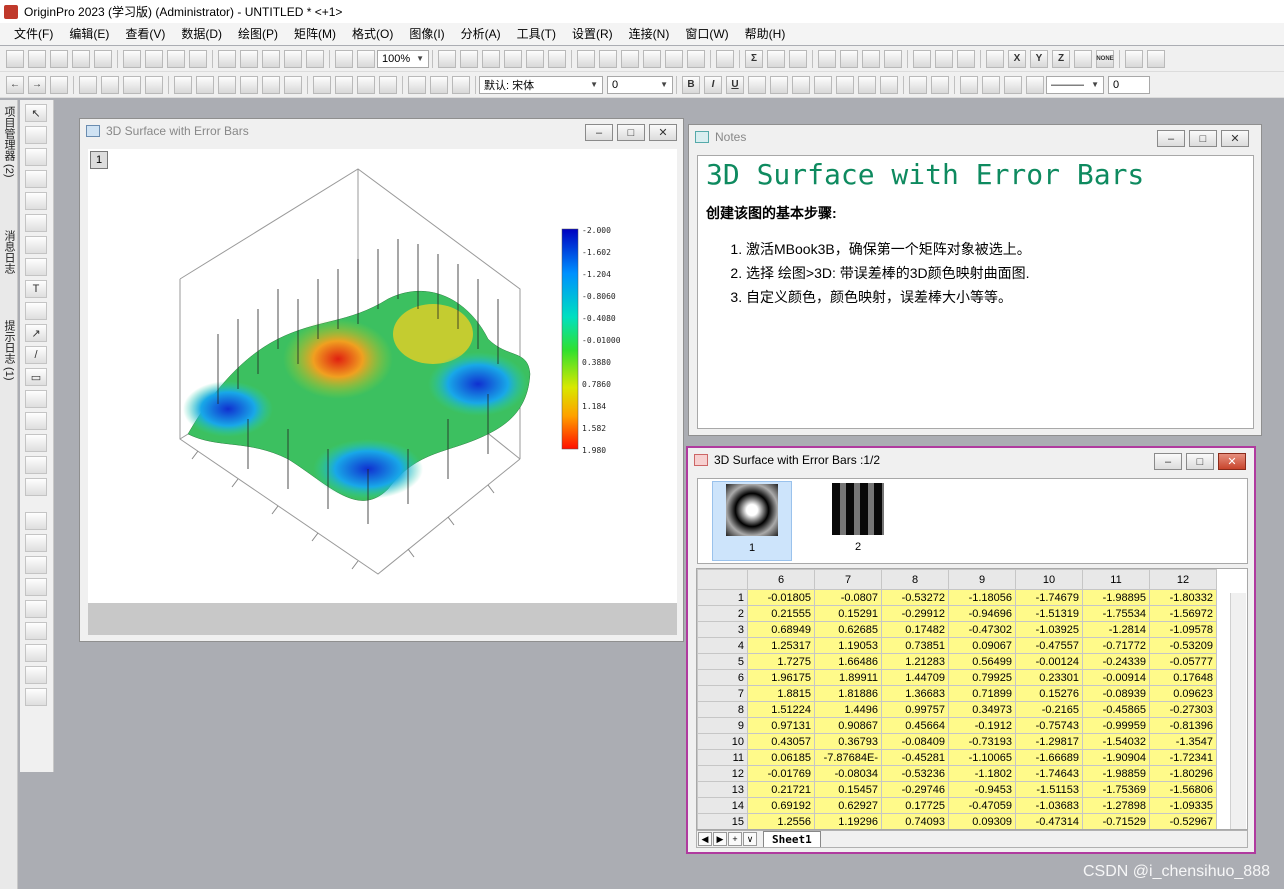 This screenshot has height=889, width=1284. What do you see at coordinates (858, 521) in the screenshot?
I see `matrix-thumbnail: 2` at bounding box center [858, 521].